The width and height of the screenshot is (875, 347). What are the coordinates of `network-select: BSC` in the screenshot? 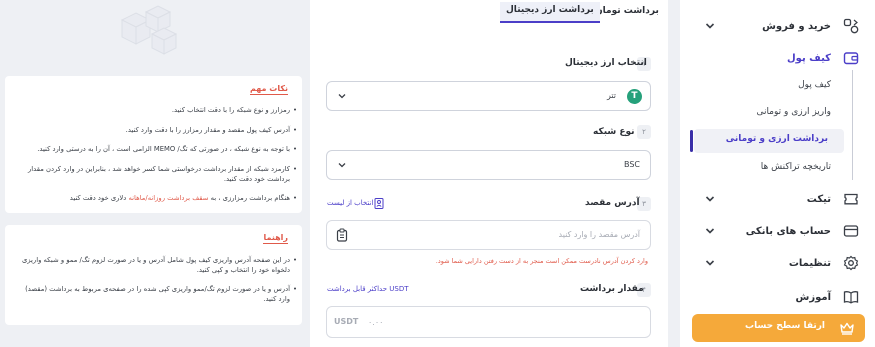 It's located at (488, 165).